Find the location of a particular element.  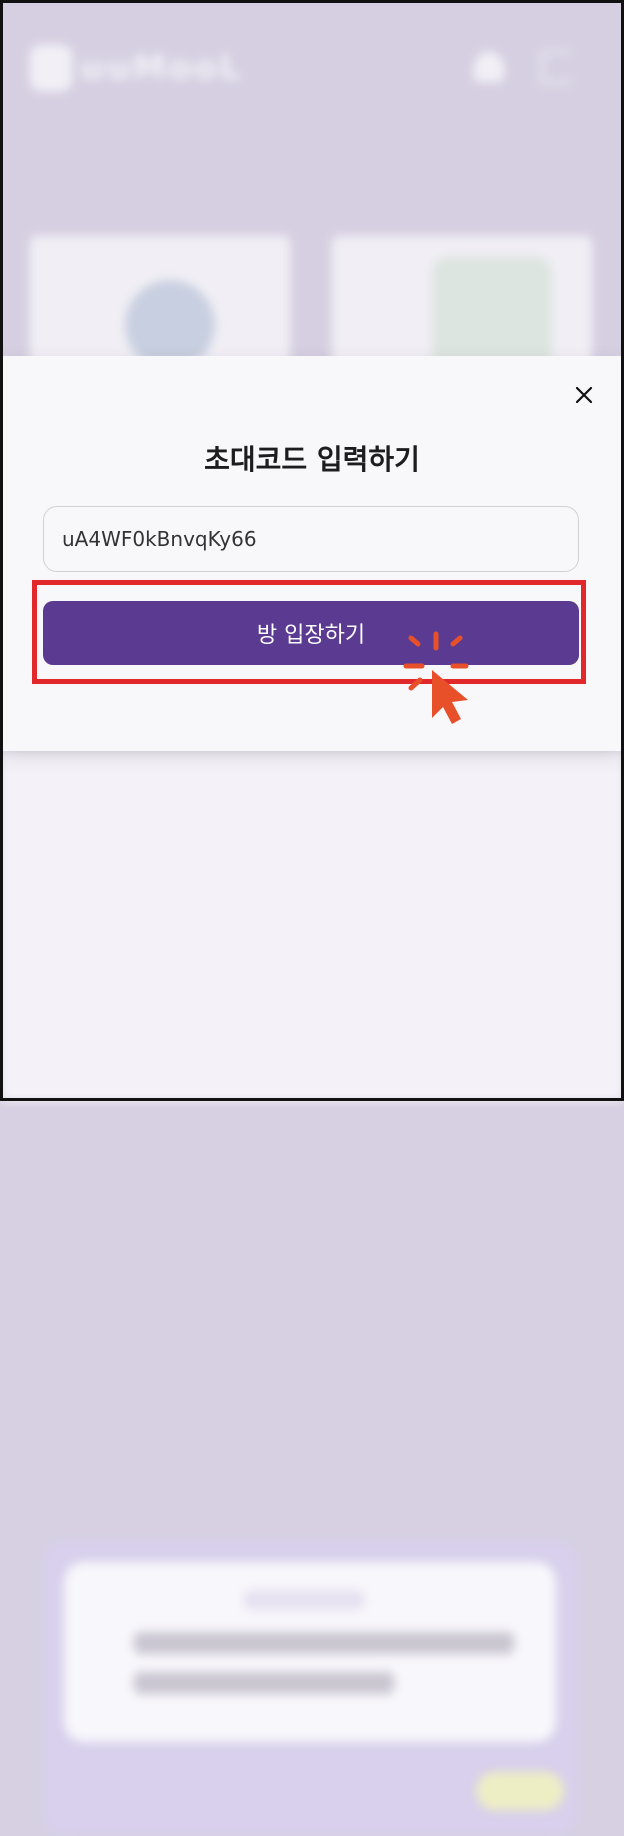

modal-title: 초대코드 입력하기 is located at coordinates (312, 459).